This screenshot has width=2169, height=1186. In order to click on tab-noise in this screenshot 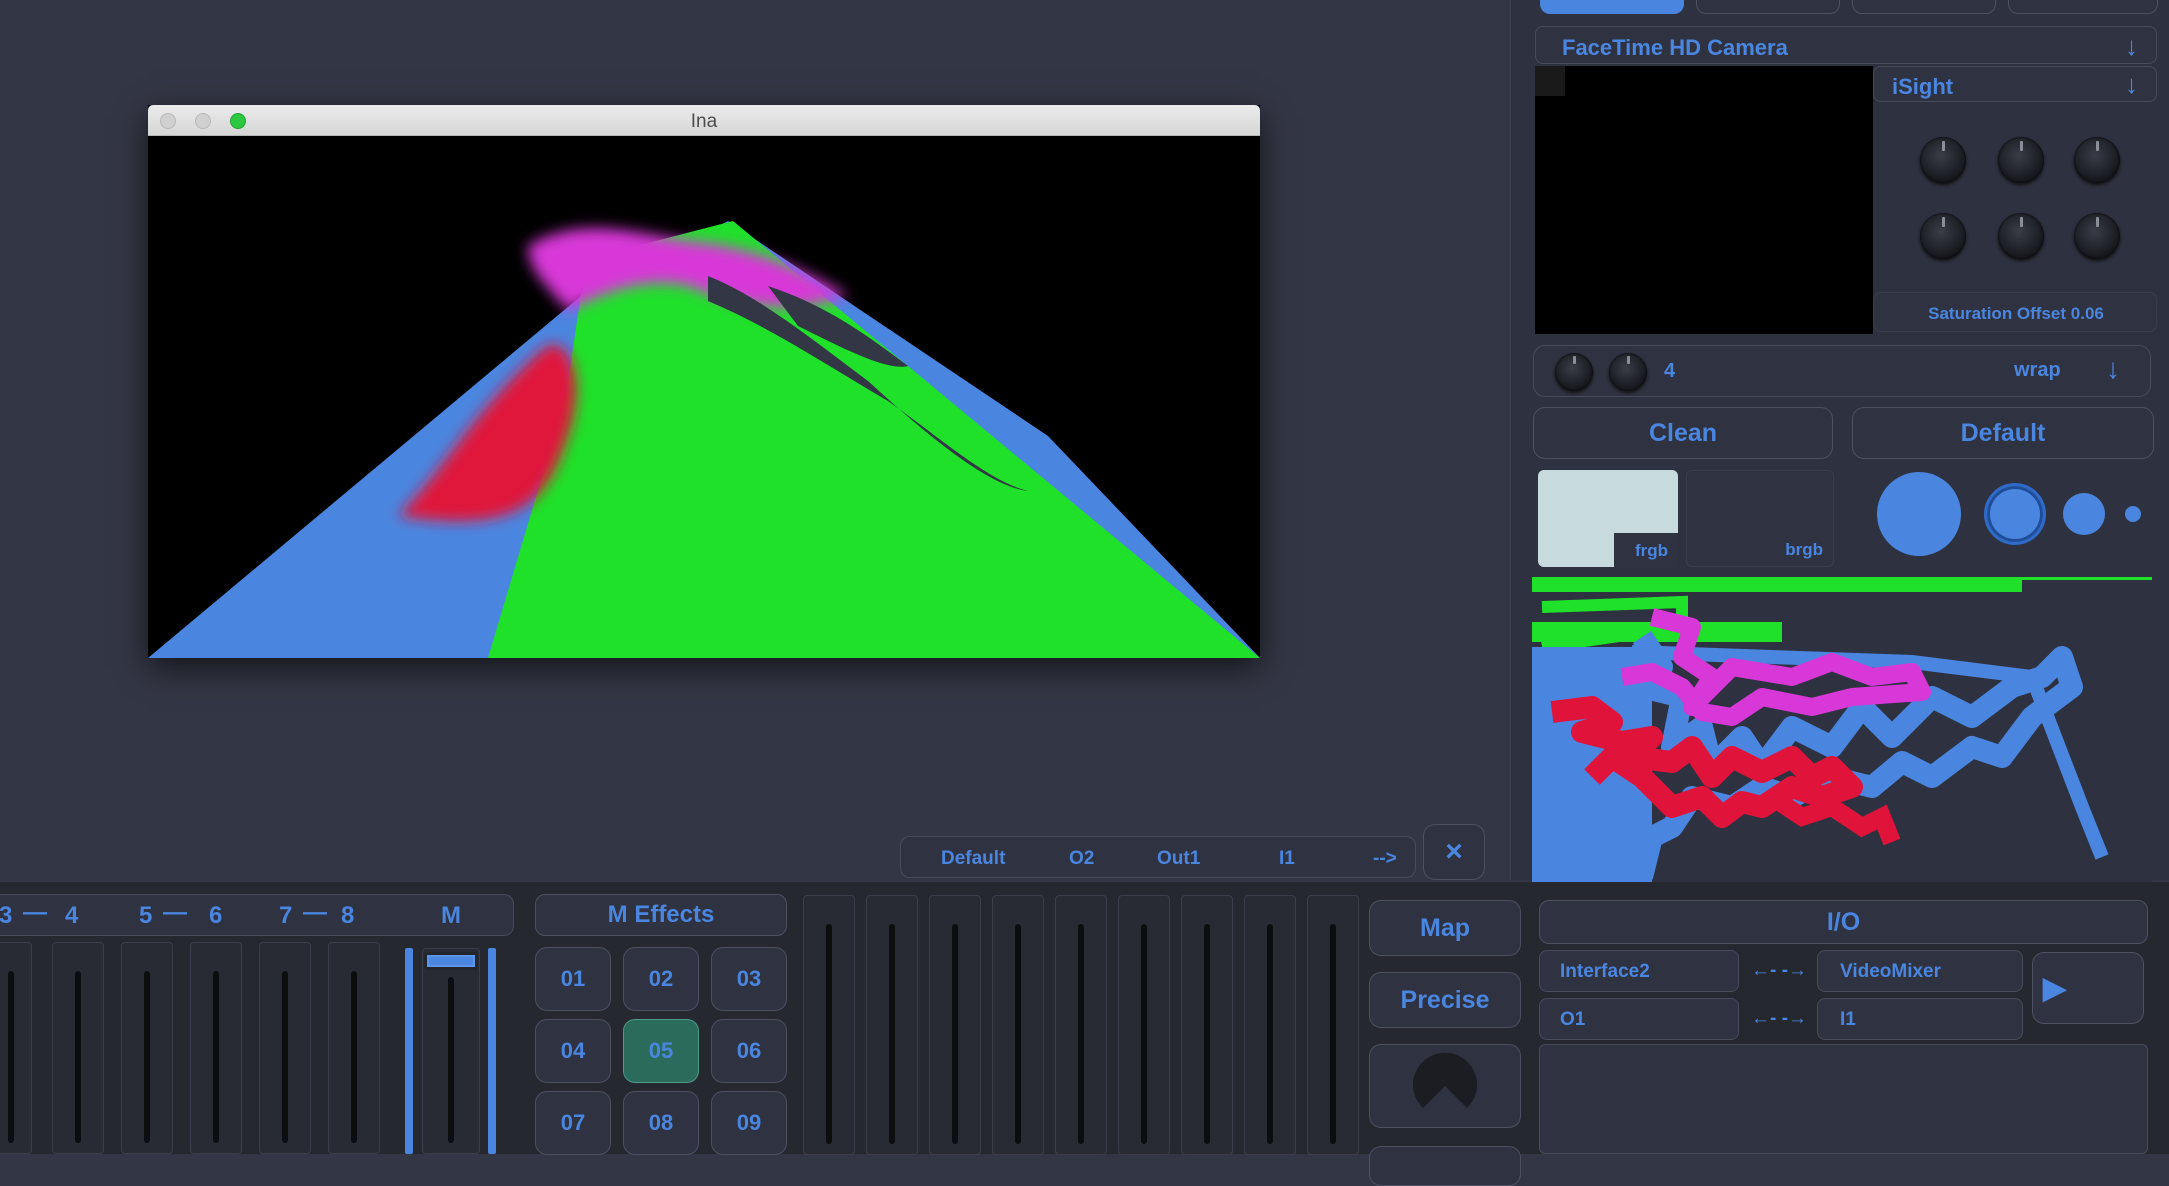, I will do `click(1924, 7)`.